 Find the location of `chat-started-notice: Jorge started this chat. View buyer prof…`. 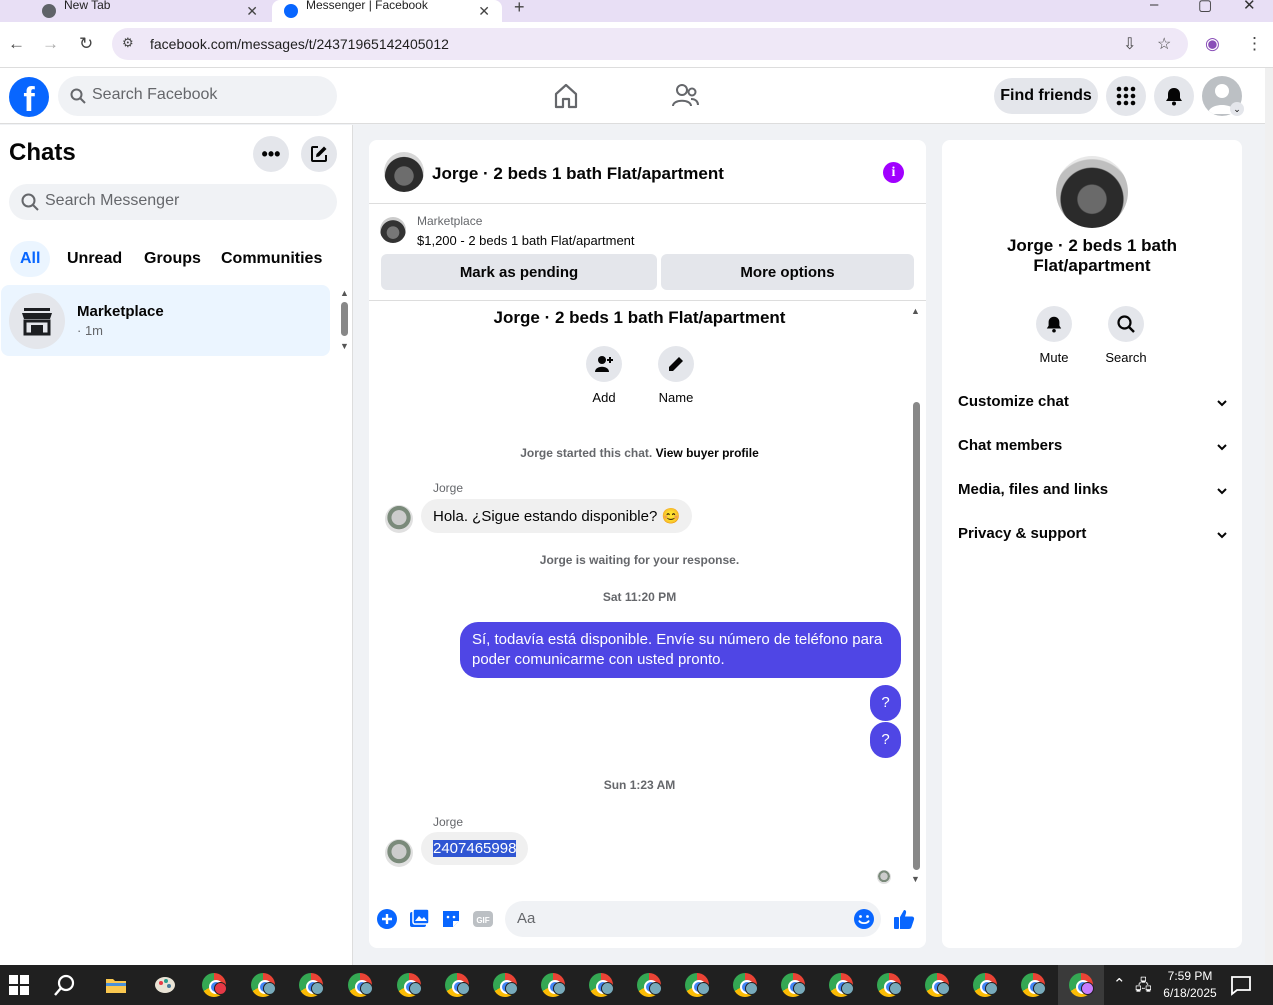

chat-started-notice: Jorge started this chat. View buyer prof… is located at coordinates (639, 453).